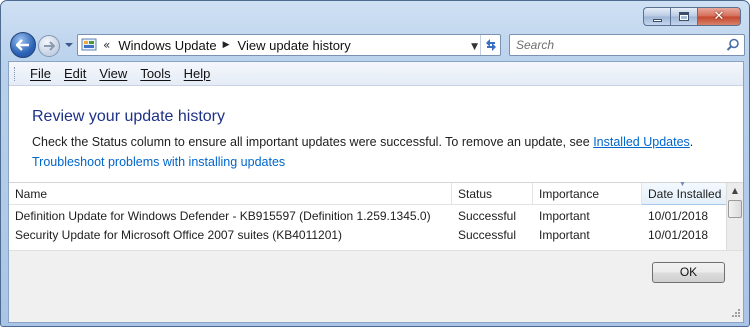  I want to click on navigation-bar: « Windows Update ▶ View update history ▼, so click(376, 45).